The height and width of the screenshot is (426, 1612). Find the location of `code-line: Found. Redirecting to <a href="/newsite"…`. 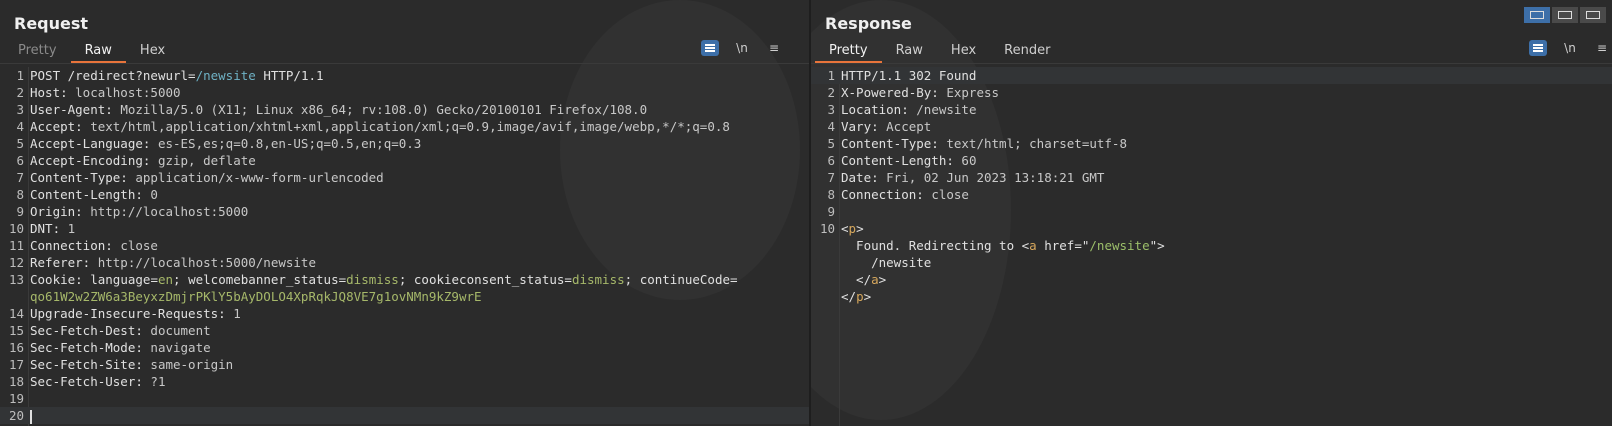

code-line: Found. Redirecting to <a href="/newsite"… is located at coordinates (1211, 245).